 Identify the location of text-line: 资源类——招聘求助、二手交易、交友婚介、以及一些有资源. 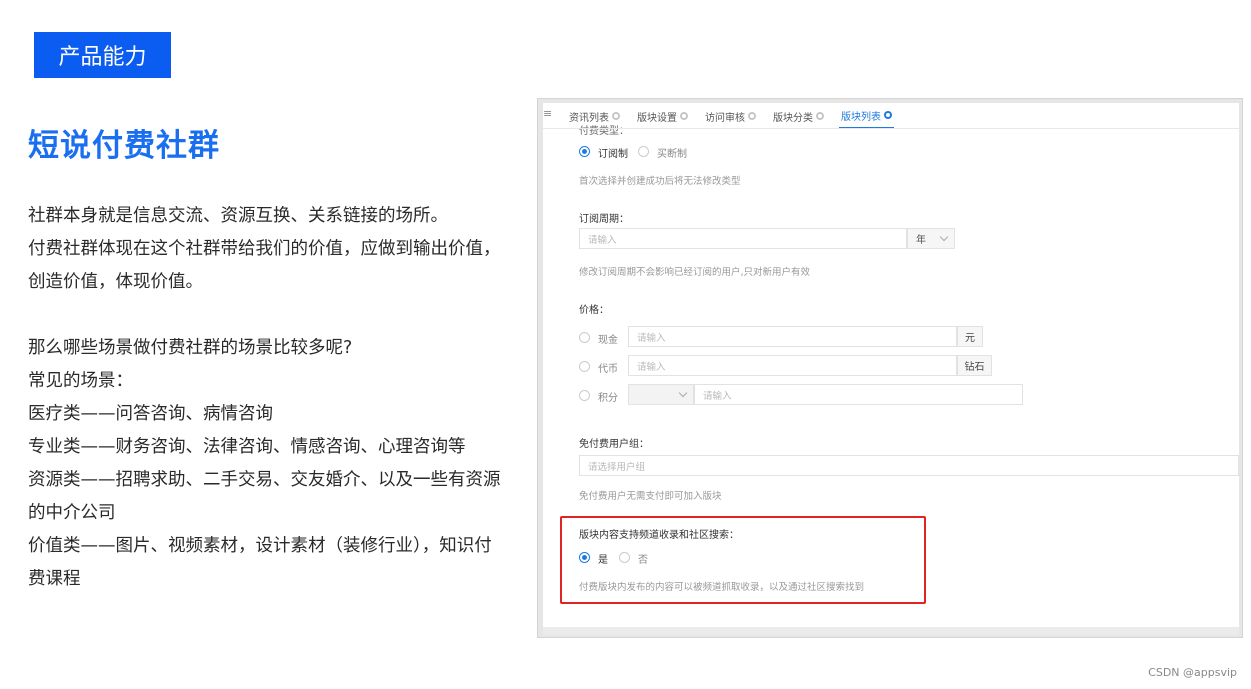
(264, 480).